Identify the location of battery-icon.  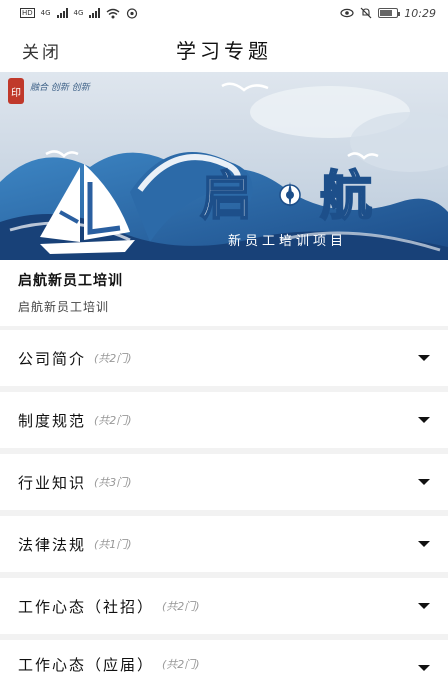
(389, 13).